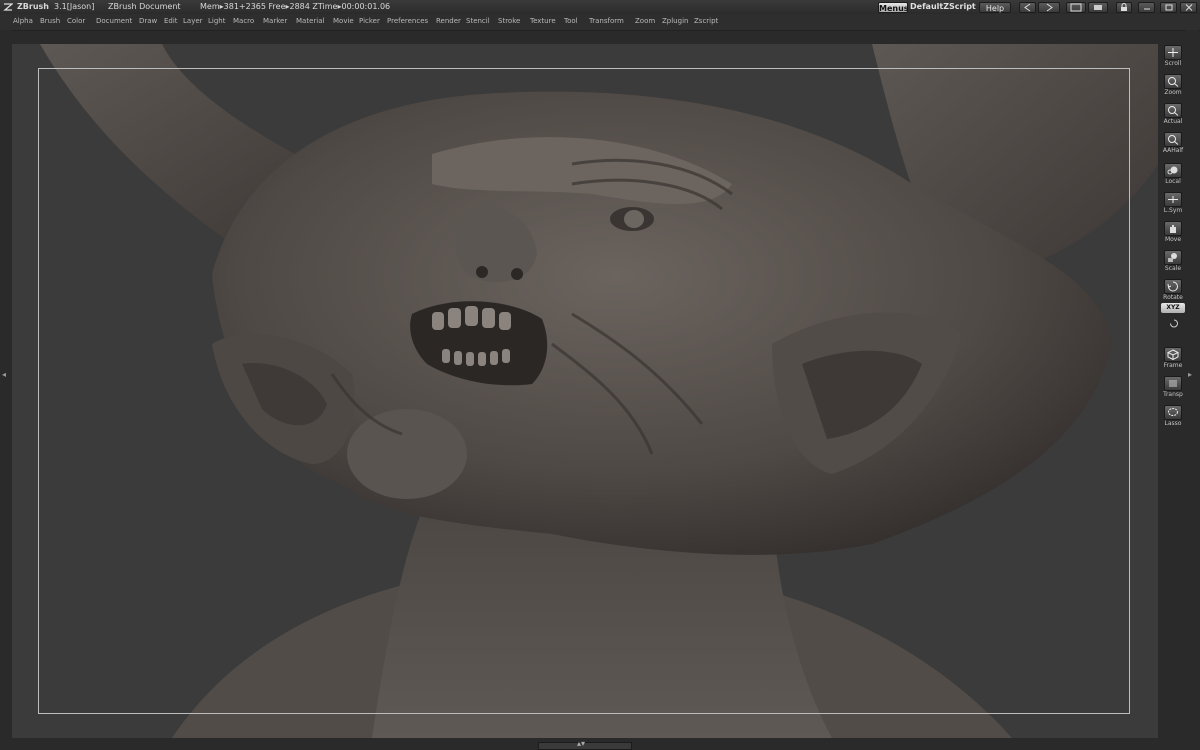  Describe the element at coordinates (1173, 365) in the screenshot. I see `frame-tool-label: Frame` at that location.